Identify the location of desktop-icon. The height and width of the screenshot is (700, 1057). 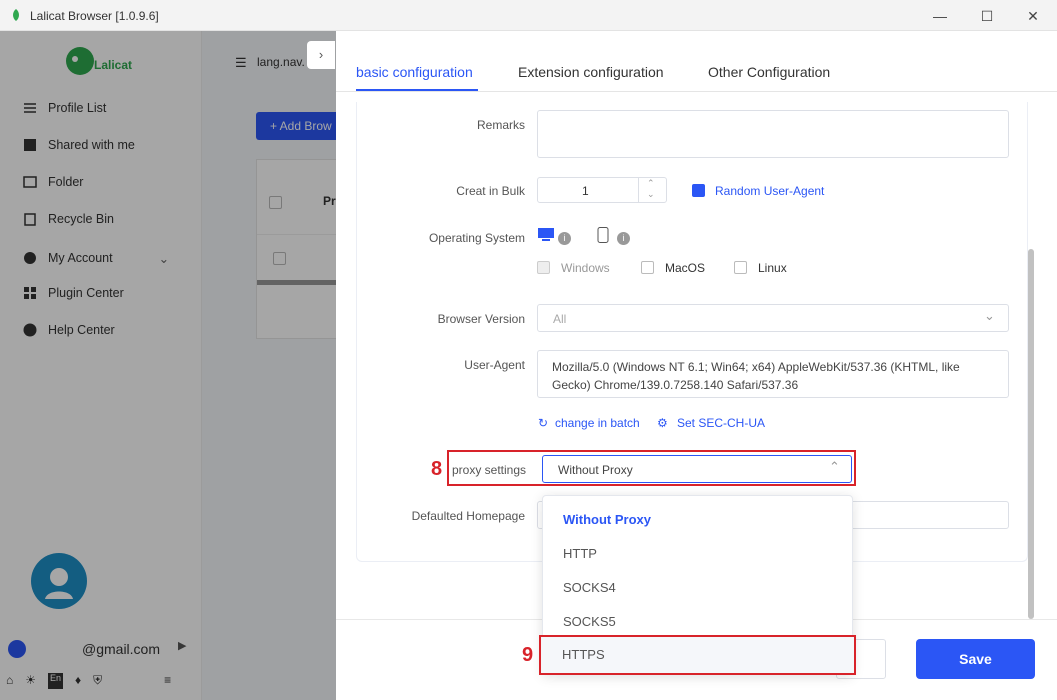
(546, 235).